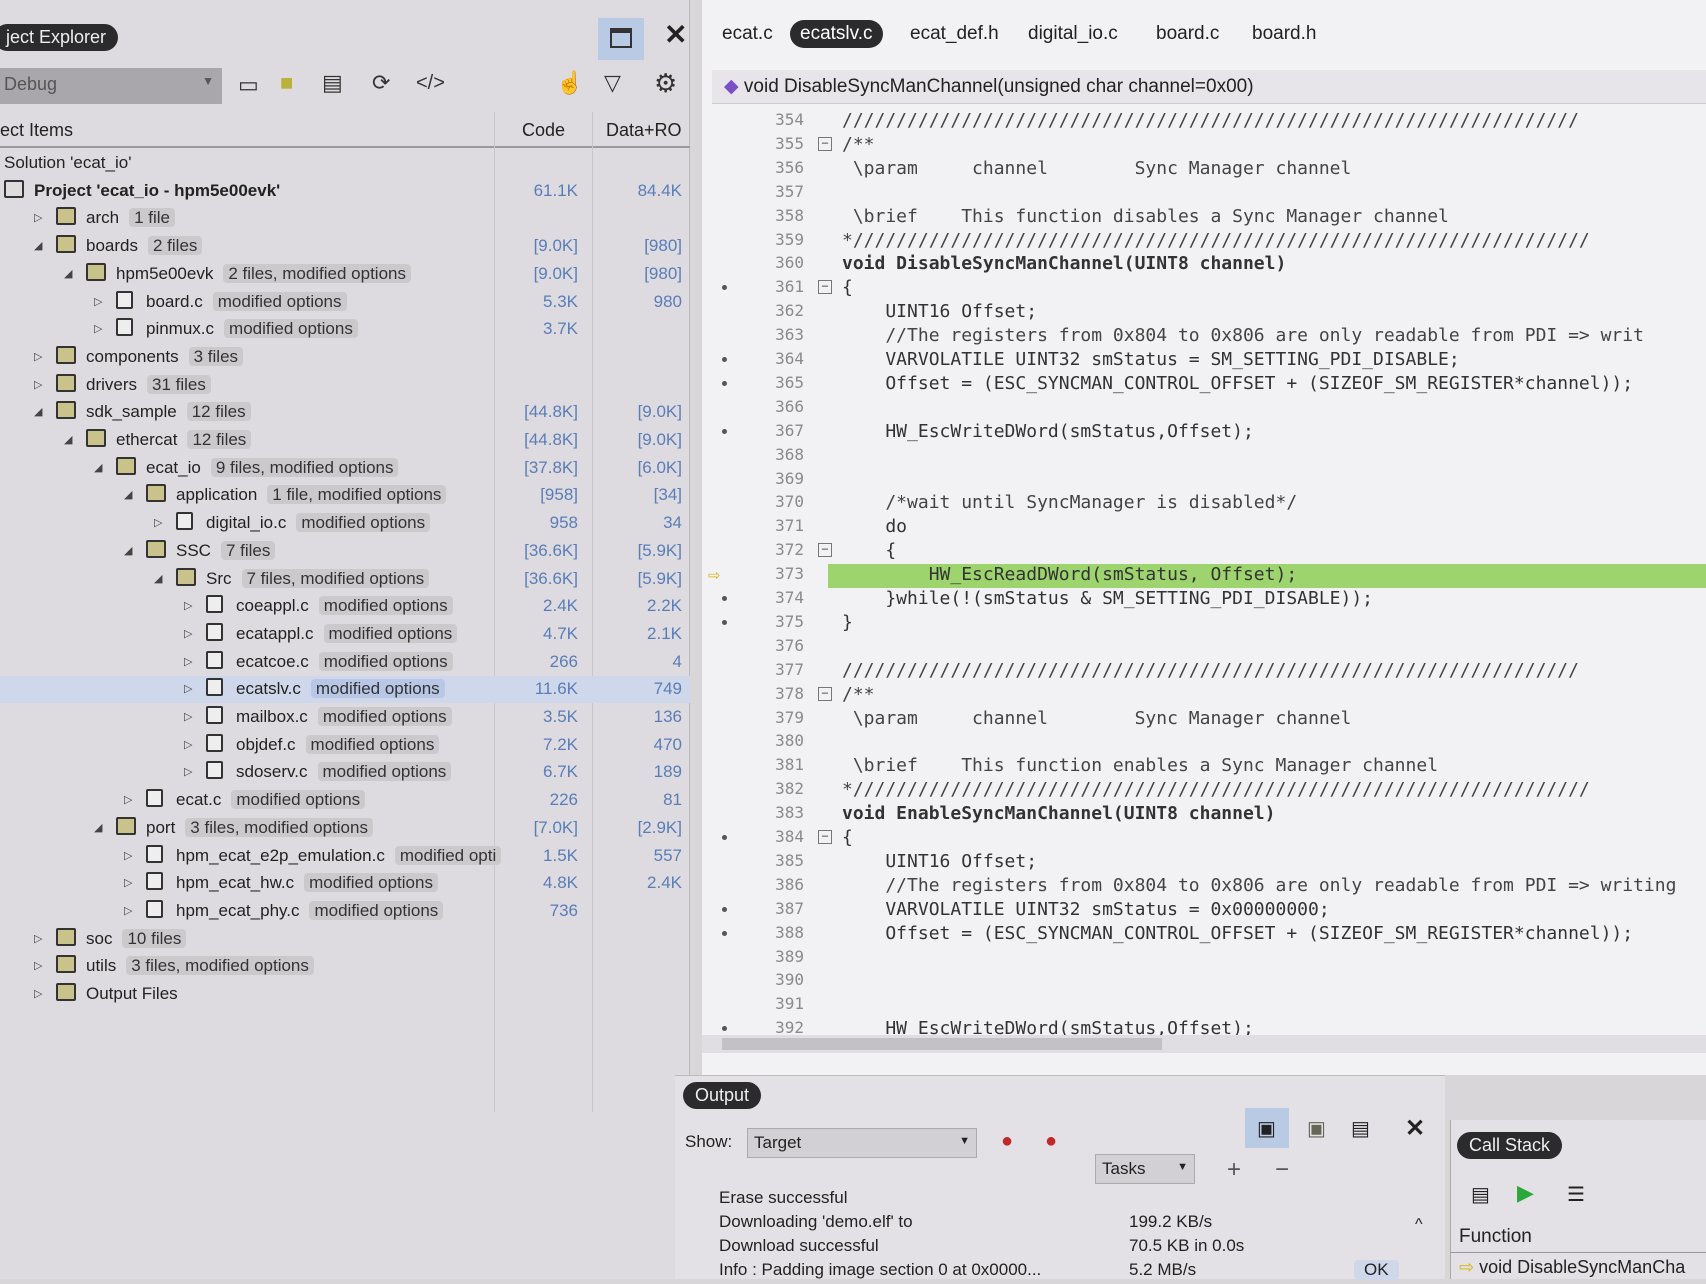  What do you see at coordinates (612, 83) in the screenshot?
I see `filter-icon: ▽` at bounding box center [612, 83].